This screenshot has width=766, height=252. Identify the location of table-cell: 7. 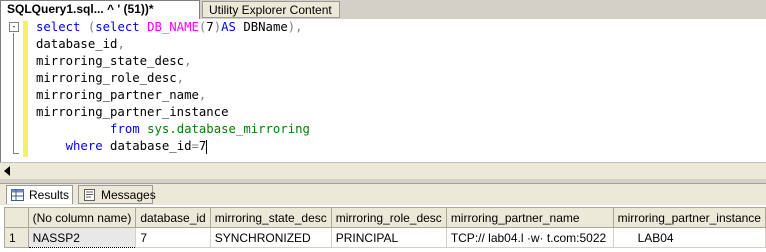
(173, 237).